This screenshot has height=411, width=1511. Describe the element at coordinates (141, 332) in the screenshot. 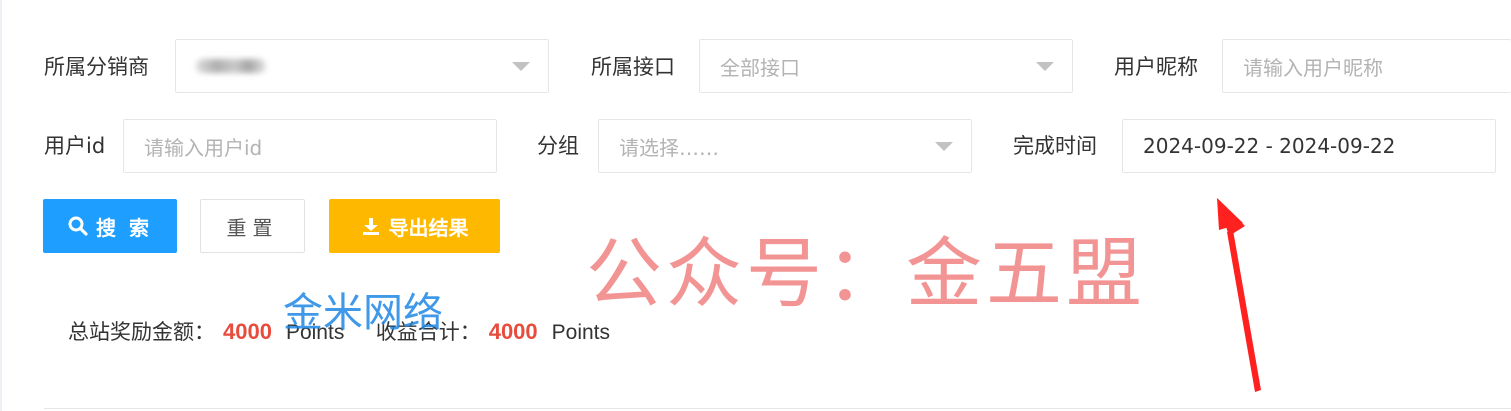

I see `total-reward-label: 总站奖励金额：` at that location.